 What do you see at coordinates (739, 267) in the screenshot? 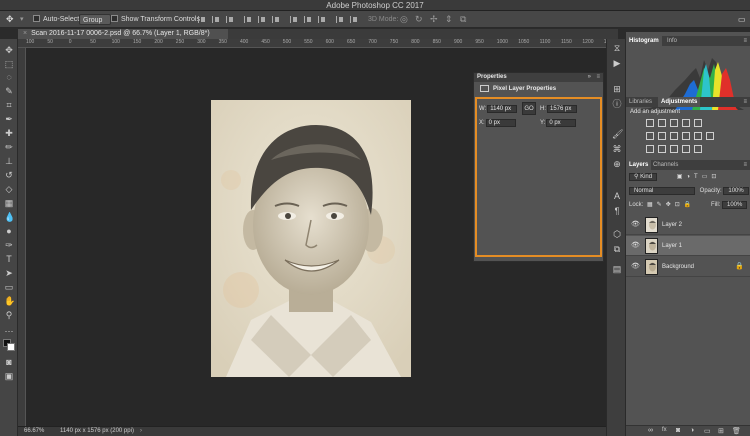
I see `lock-icon: 🔒` at bounding box center [739, 267].